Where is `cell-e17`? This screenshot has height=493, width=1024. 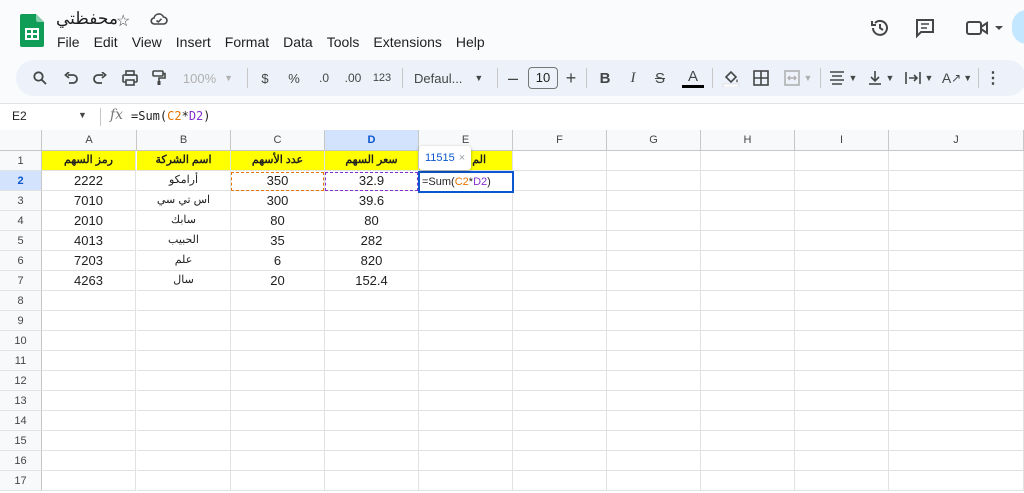
cell-e17 is located at coordinates (466, 481).